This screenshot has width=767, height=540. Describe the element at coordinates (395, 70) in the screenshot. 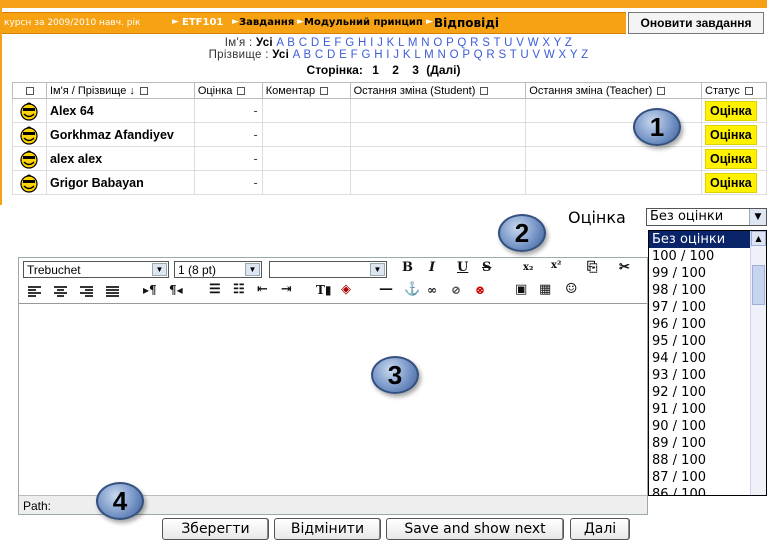

I see `page-link: 2` at that location.